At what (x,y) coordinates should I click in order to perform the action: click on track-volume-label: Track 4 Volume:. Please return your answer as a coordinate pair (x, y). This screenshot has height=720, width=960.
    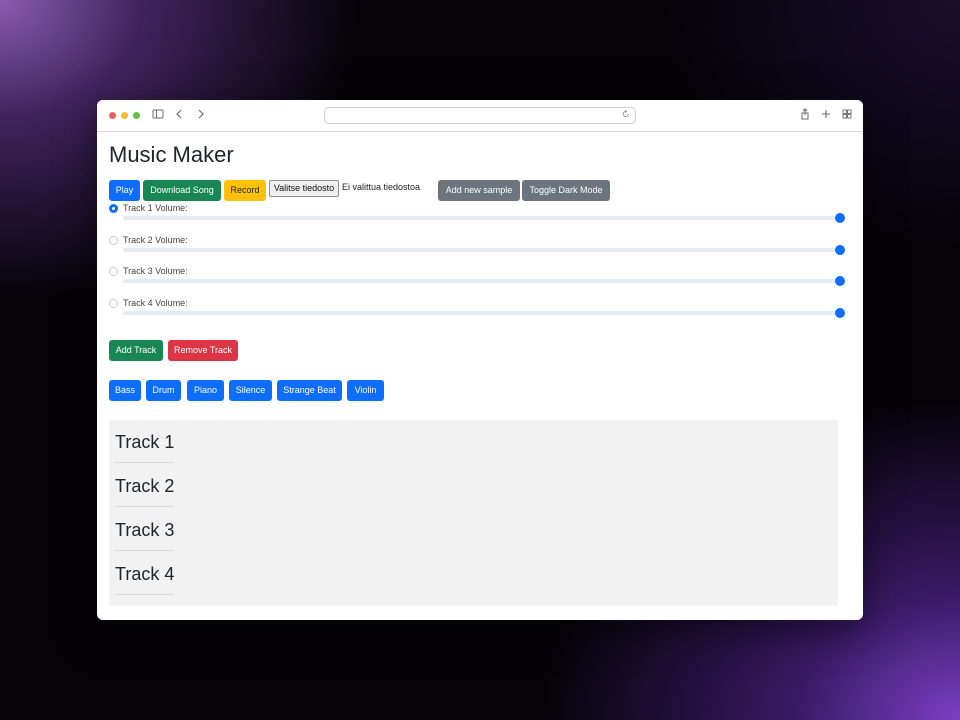
    Looking at the image, I should click on (155, 303).